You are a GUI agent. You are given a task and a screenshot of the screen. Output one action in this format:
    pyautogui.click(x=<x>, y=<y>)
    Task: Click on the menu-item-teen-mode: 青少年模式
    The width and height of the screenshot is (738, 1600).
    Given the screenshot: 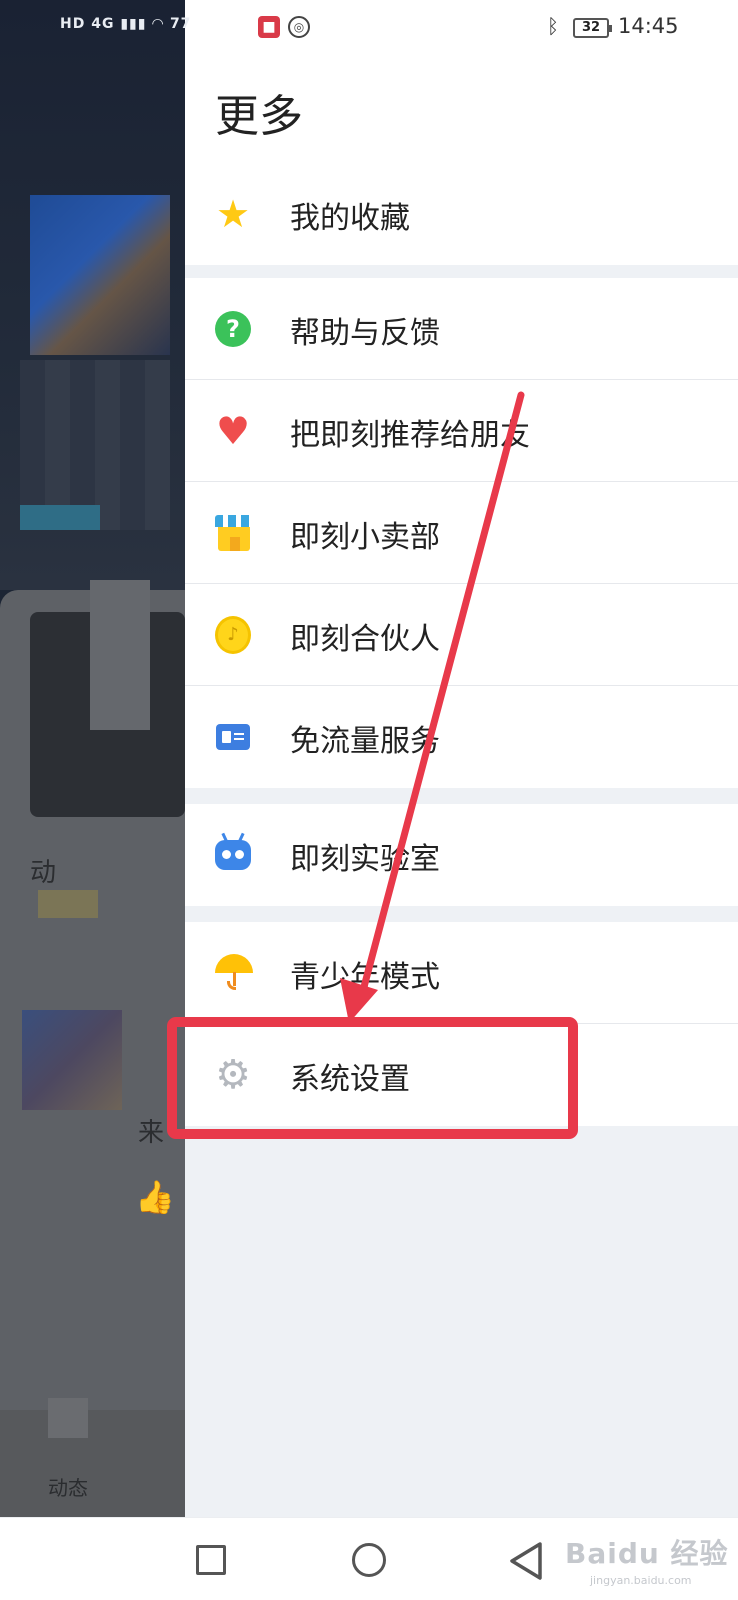 What is the action you would take?
    pyautogui.click(x=461, y=973)
    